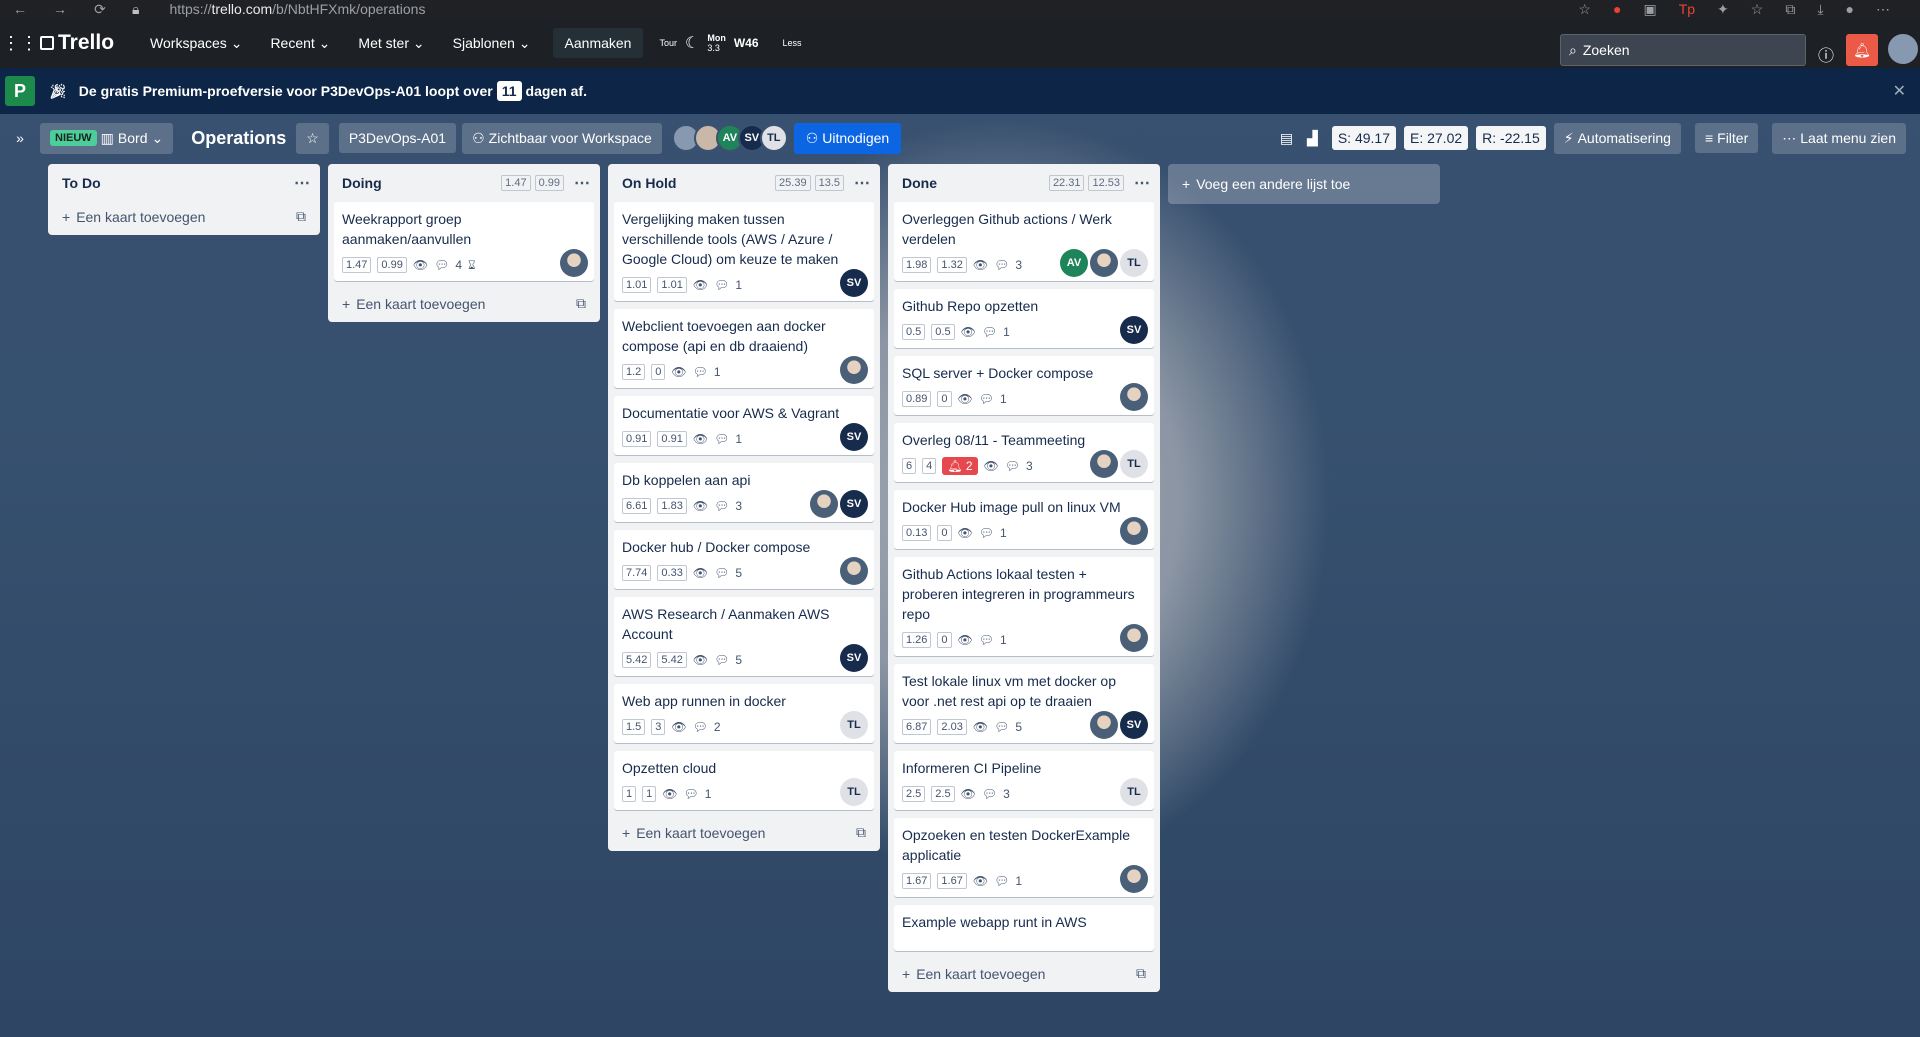 This screenshot has width=1920, height=1037. What do you see at coordinates (744, 492) in the screenshot?
I see `card: Db koppelen aan api 6.61 1.83 👁︎ 💬︎ 3 SV` at bounding box center [744, 492].